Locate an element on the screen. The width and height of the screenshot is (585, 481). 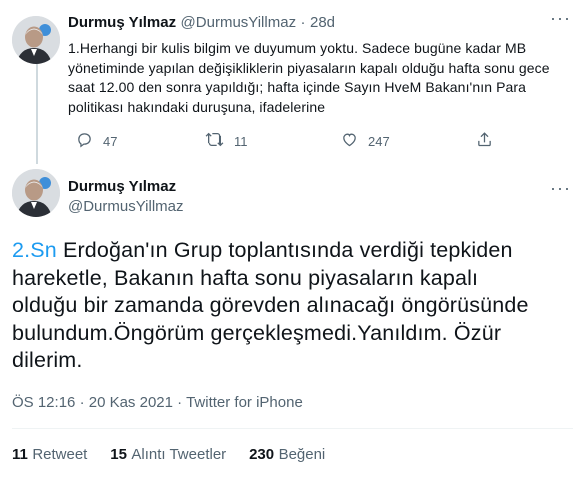
reply-icon is located at coordinates (84, 141).